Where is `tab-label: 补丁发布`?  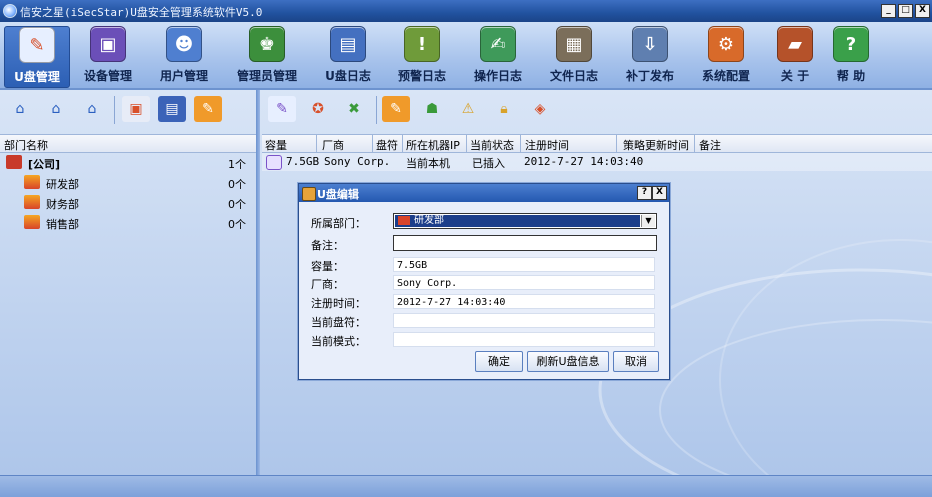 tab-label: 补丁发布 is located at coordinates (649, 76).